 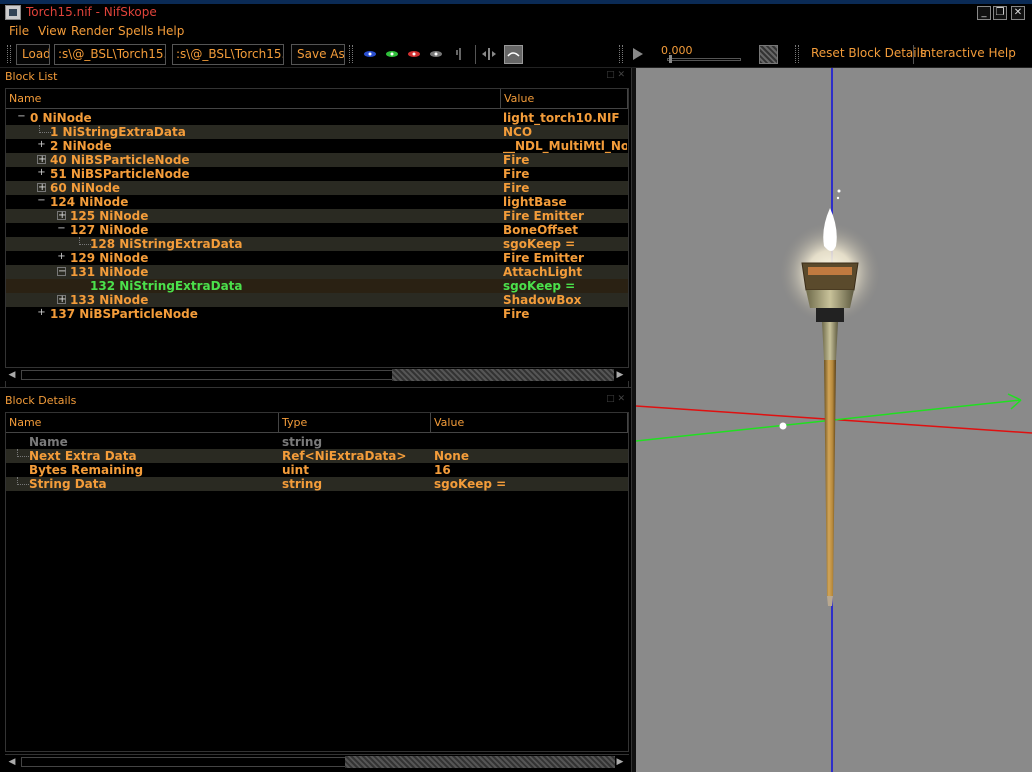 What do you see at coordinates (868, 53) in the screenshot?
I see `reset-block-details-button: Reset Block Details` at bounding box center [868, 53].